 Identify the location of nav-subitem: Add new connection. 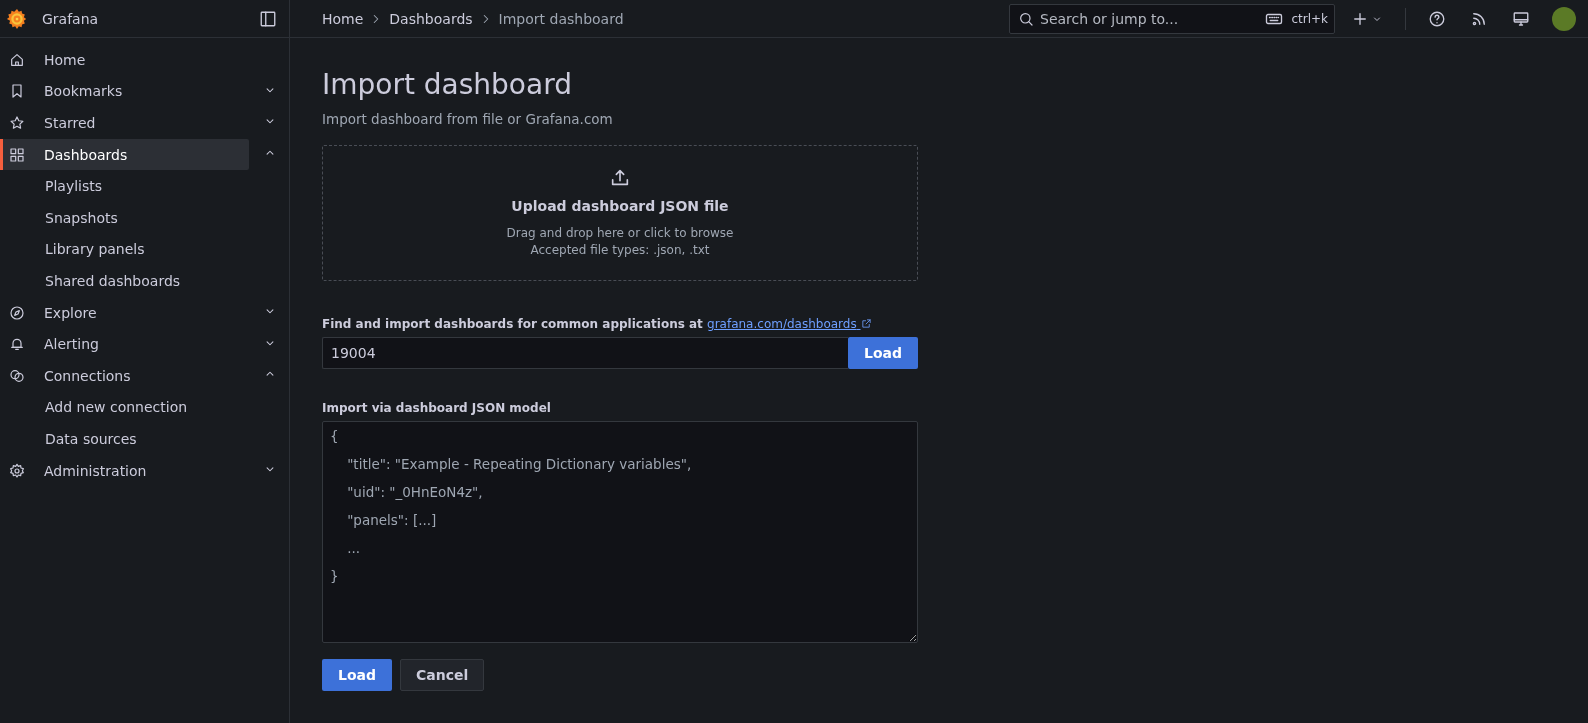
(144, 407).